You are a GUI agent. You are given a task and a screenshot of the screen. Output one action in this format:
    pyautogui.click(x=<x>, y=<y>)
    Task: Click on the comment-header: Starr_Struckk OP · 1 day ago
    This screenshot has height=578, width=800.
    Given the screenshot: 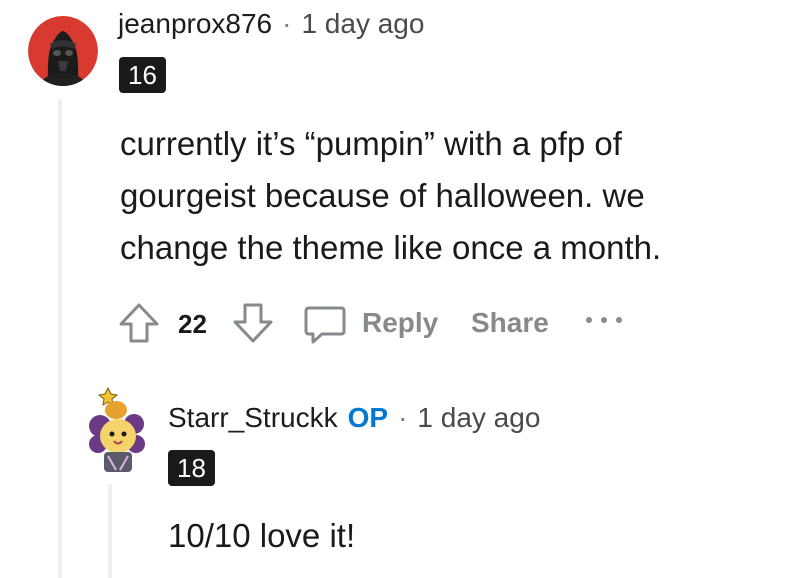 What is the action you would take?
    pyautogui.click(x=354, y=418)
    